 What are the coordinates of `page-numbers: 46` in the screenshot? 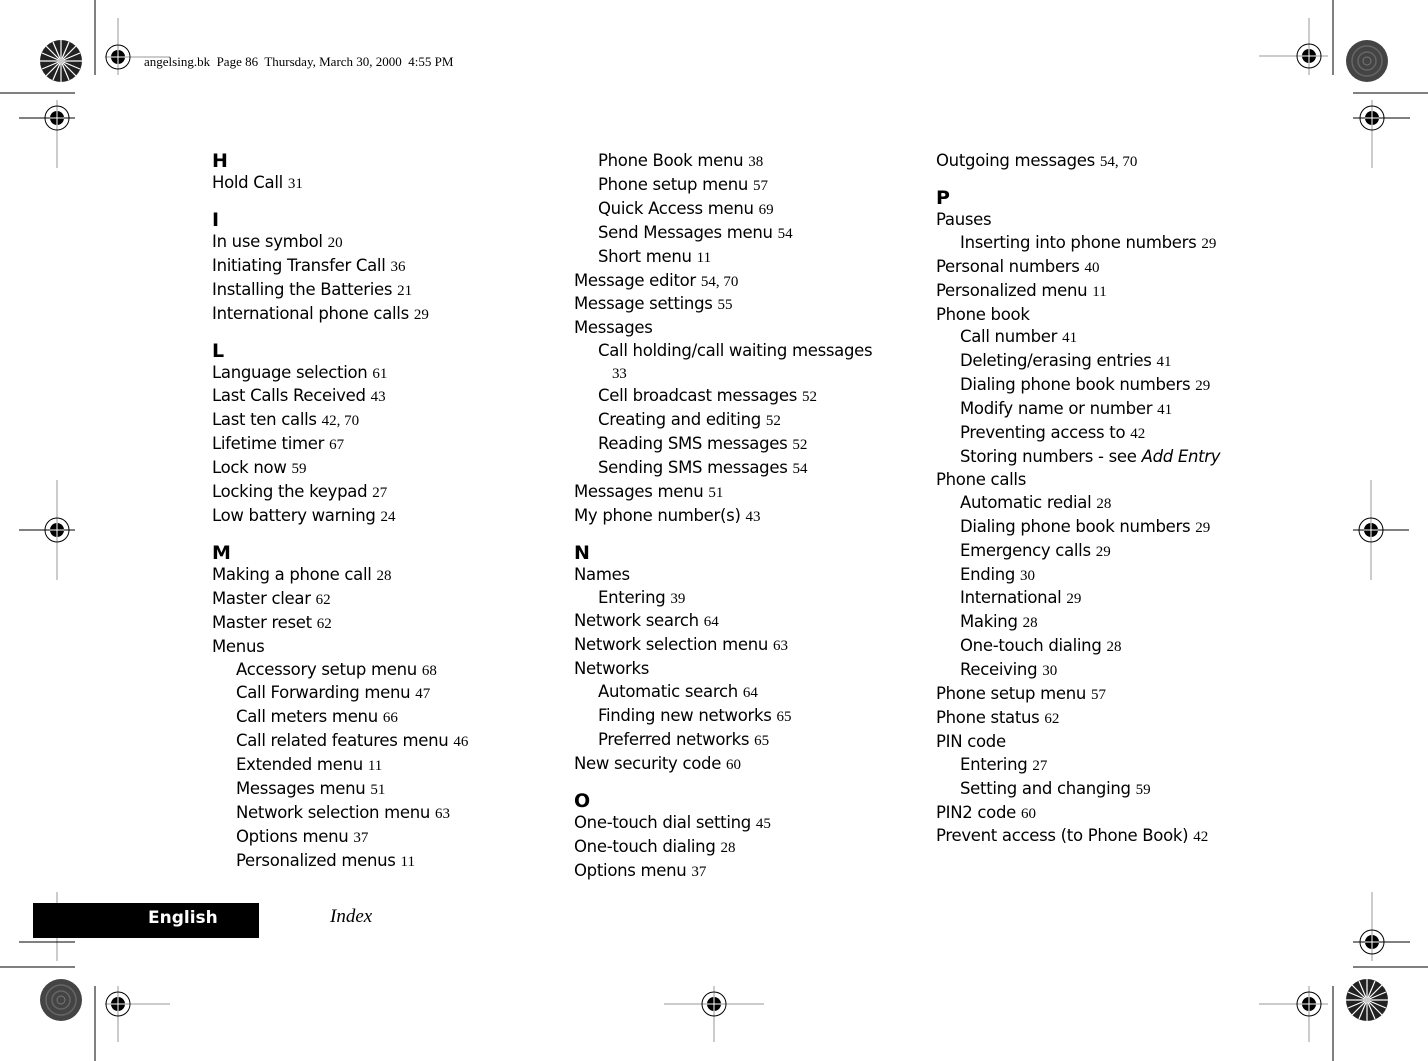 It's located at (461, 742).